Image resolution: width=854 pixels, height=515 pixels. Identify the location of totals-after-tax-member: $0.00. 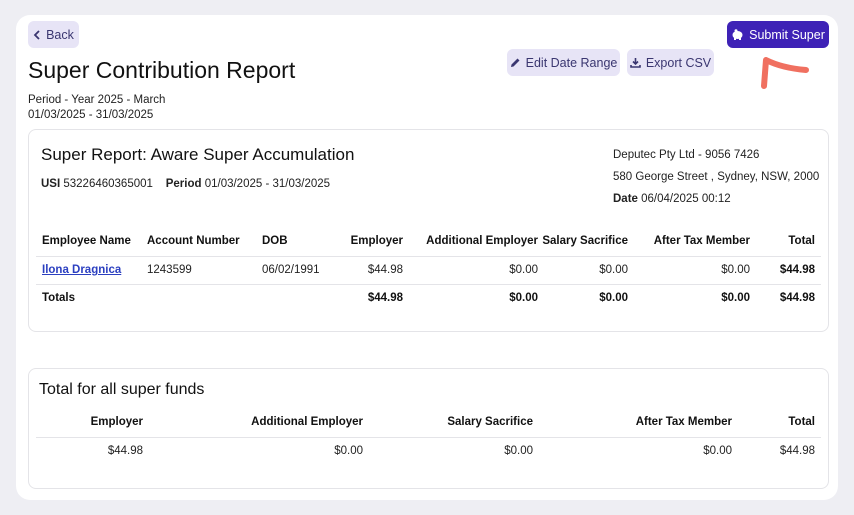
(735, 298).